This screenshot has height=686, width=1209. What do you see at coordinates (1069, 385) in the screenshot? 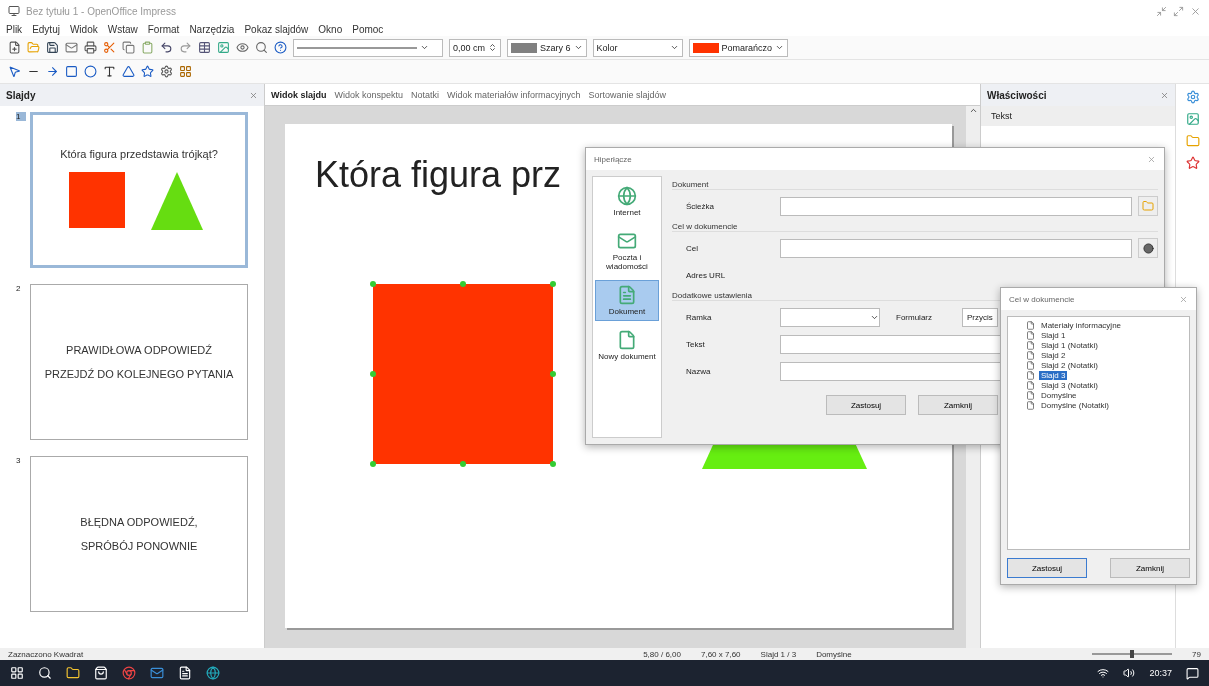
I see `tree-item: Slajd 3 (Notatki)` at bounding box center [1069, 385].